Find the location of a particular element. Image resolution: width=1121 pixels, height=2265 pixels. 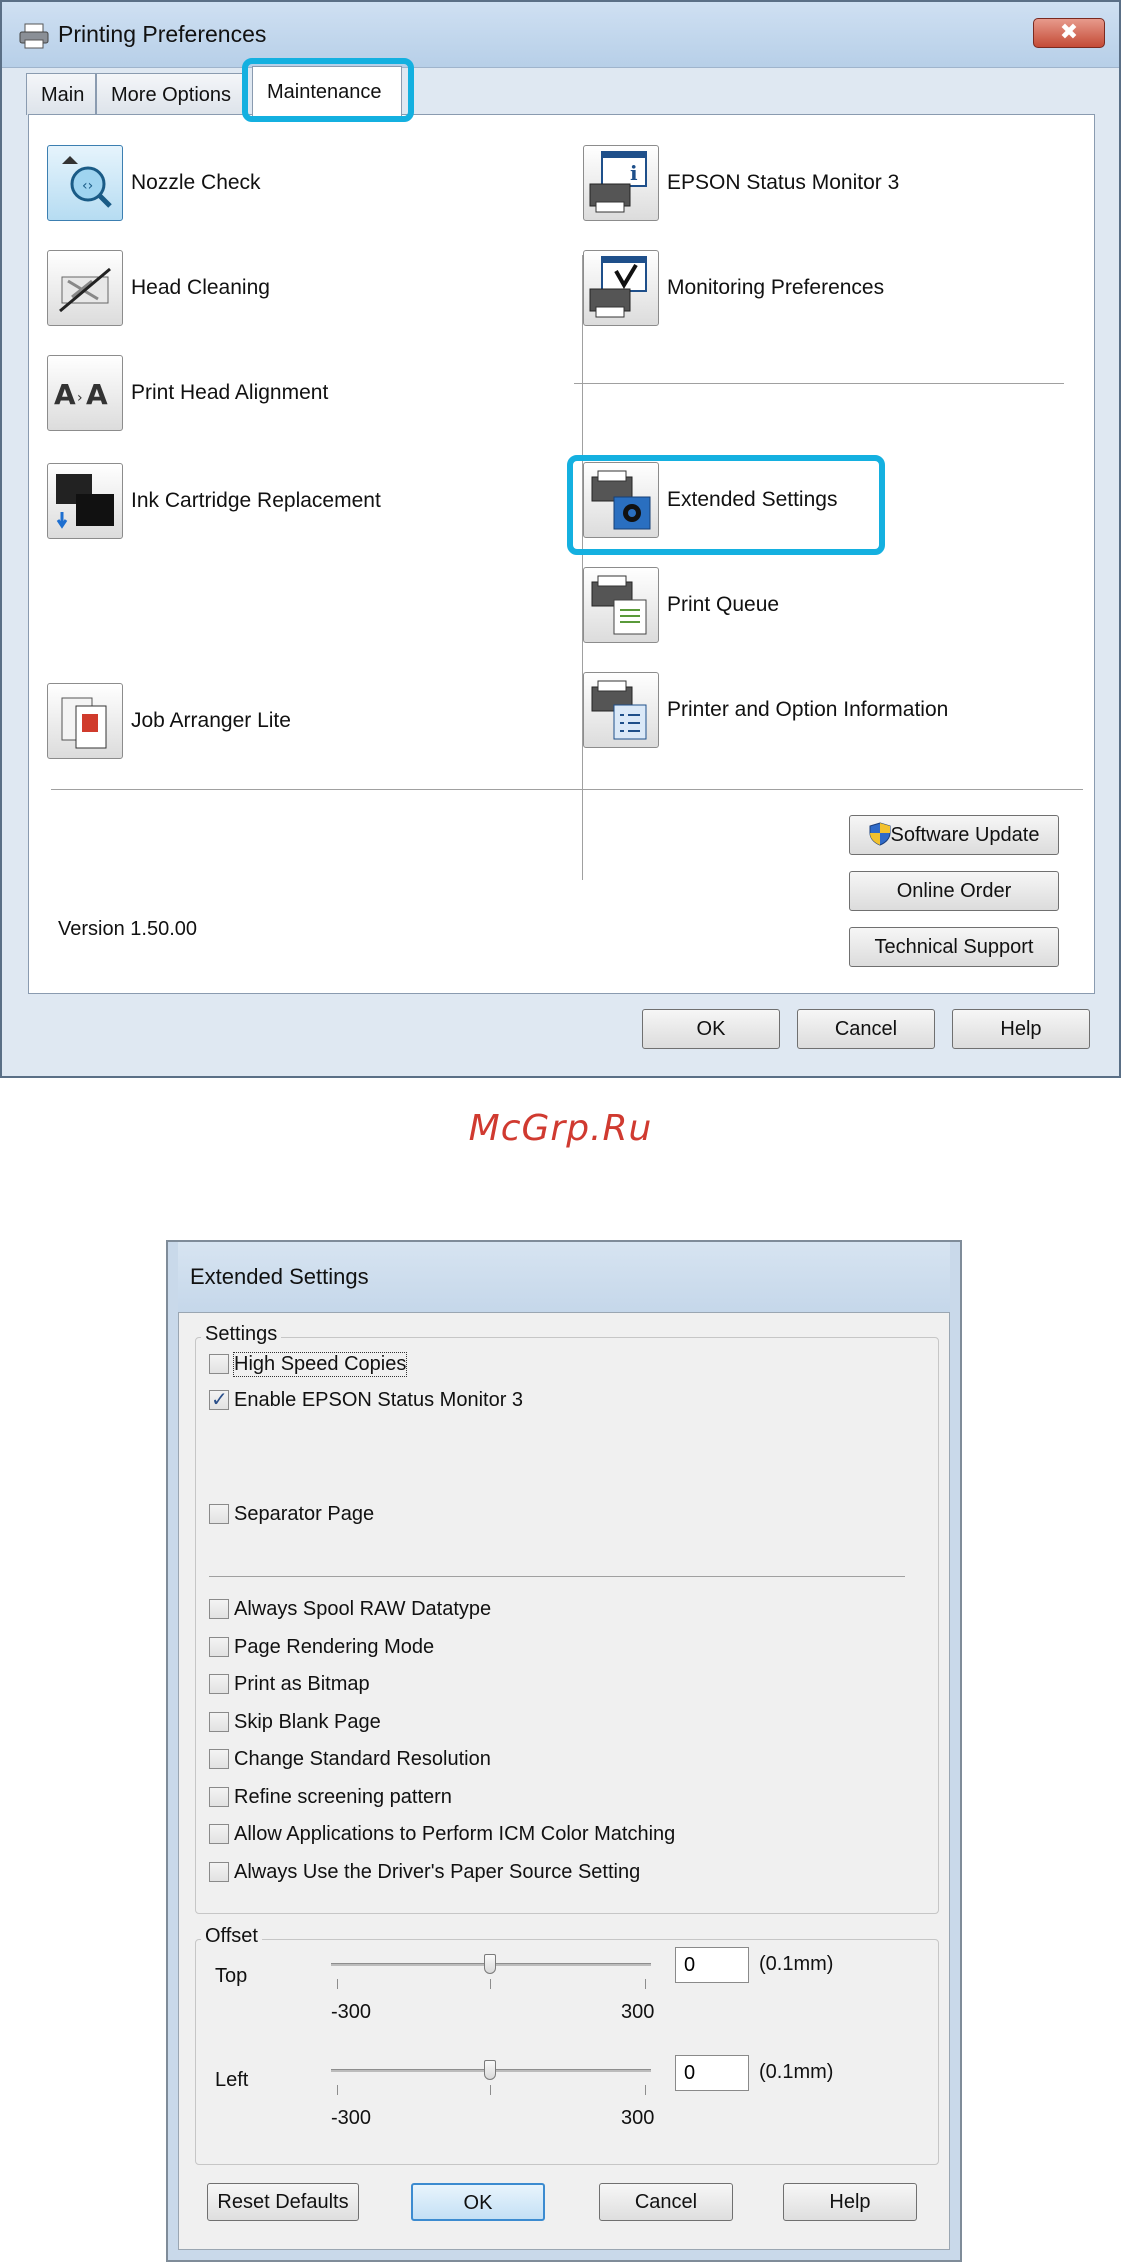

technical-support-button: Technical Support is located at coordinates (954, 947).